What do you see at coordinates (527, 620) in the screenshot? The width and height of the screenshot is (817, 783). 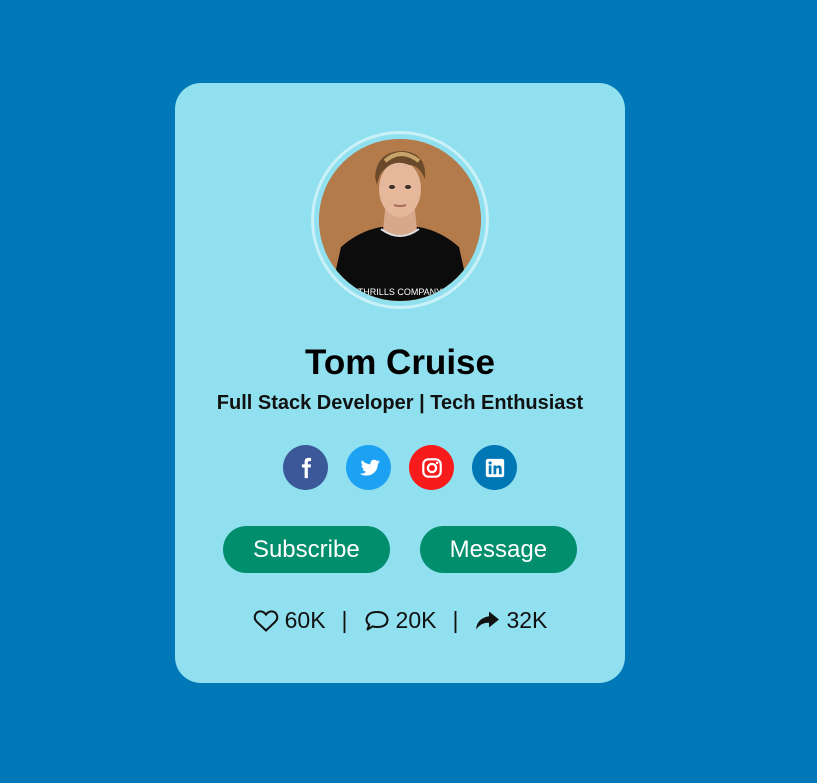 I see `shares-count: 32K` at bounding box center [527, 620].